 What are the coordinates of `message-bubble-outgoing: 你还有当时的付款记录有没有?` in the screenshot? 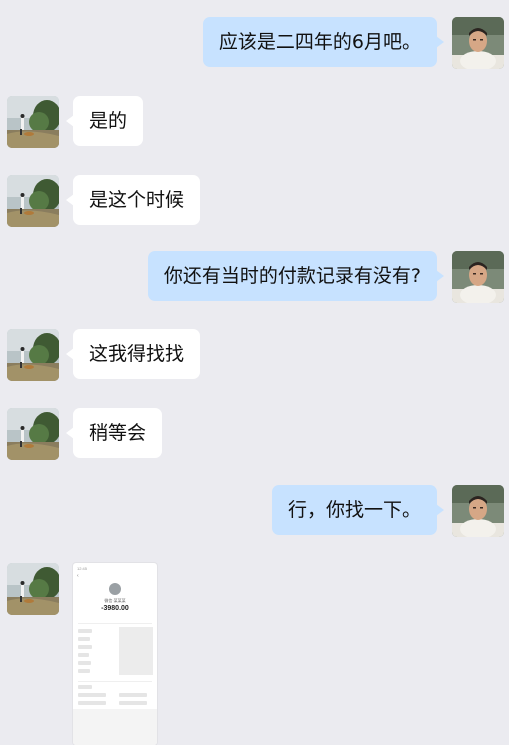 It's located at (296, 276).